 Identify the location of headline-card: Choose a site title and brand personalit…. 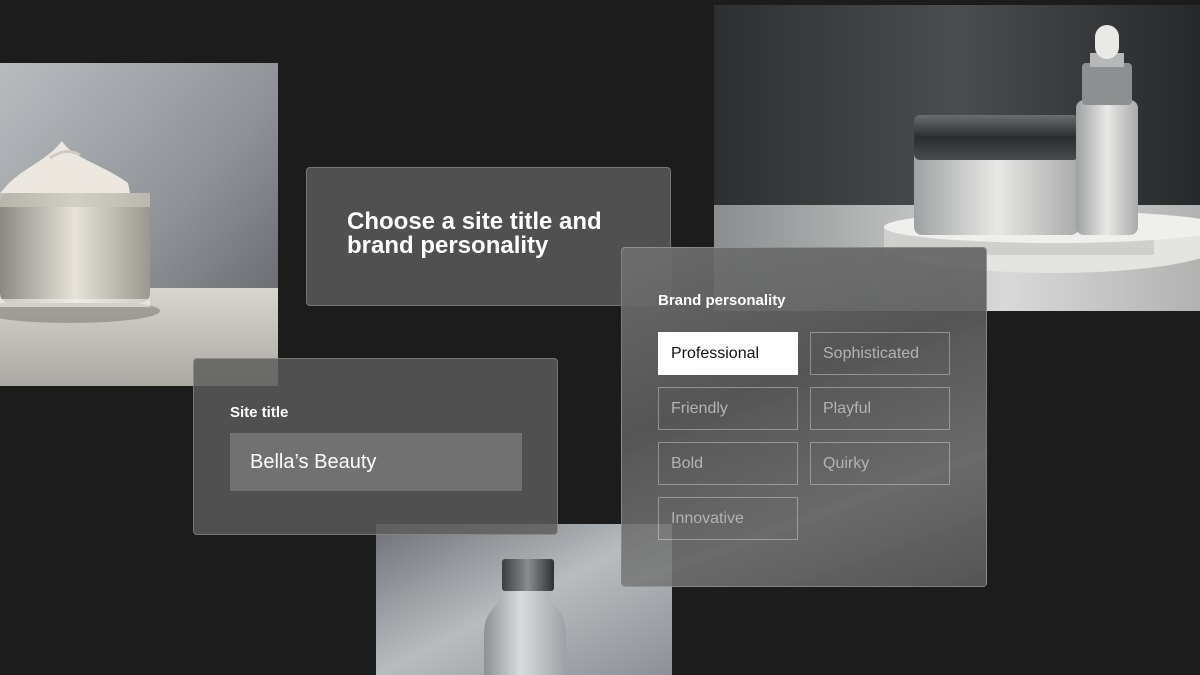
(488, 236).